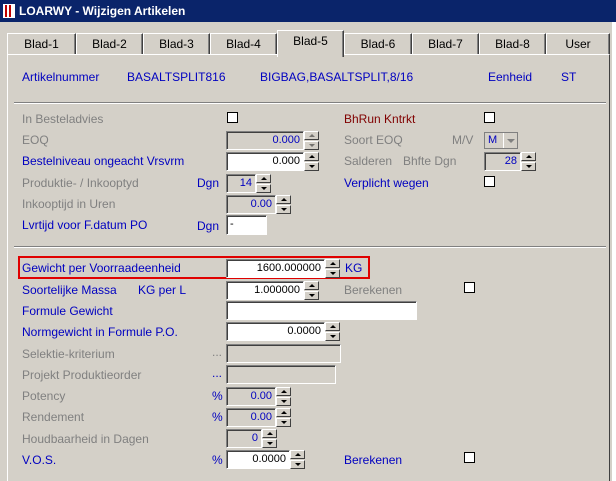 The width and height of the screenshot is (616, 481). I want to click on houdbaarheid-field: 0, so click(244, 438).